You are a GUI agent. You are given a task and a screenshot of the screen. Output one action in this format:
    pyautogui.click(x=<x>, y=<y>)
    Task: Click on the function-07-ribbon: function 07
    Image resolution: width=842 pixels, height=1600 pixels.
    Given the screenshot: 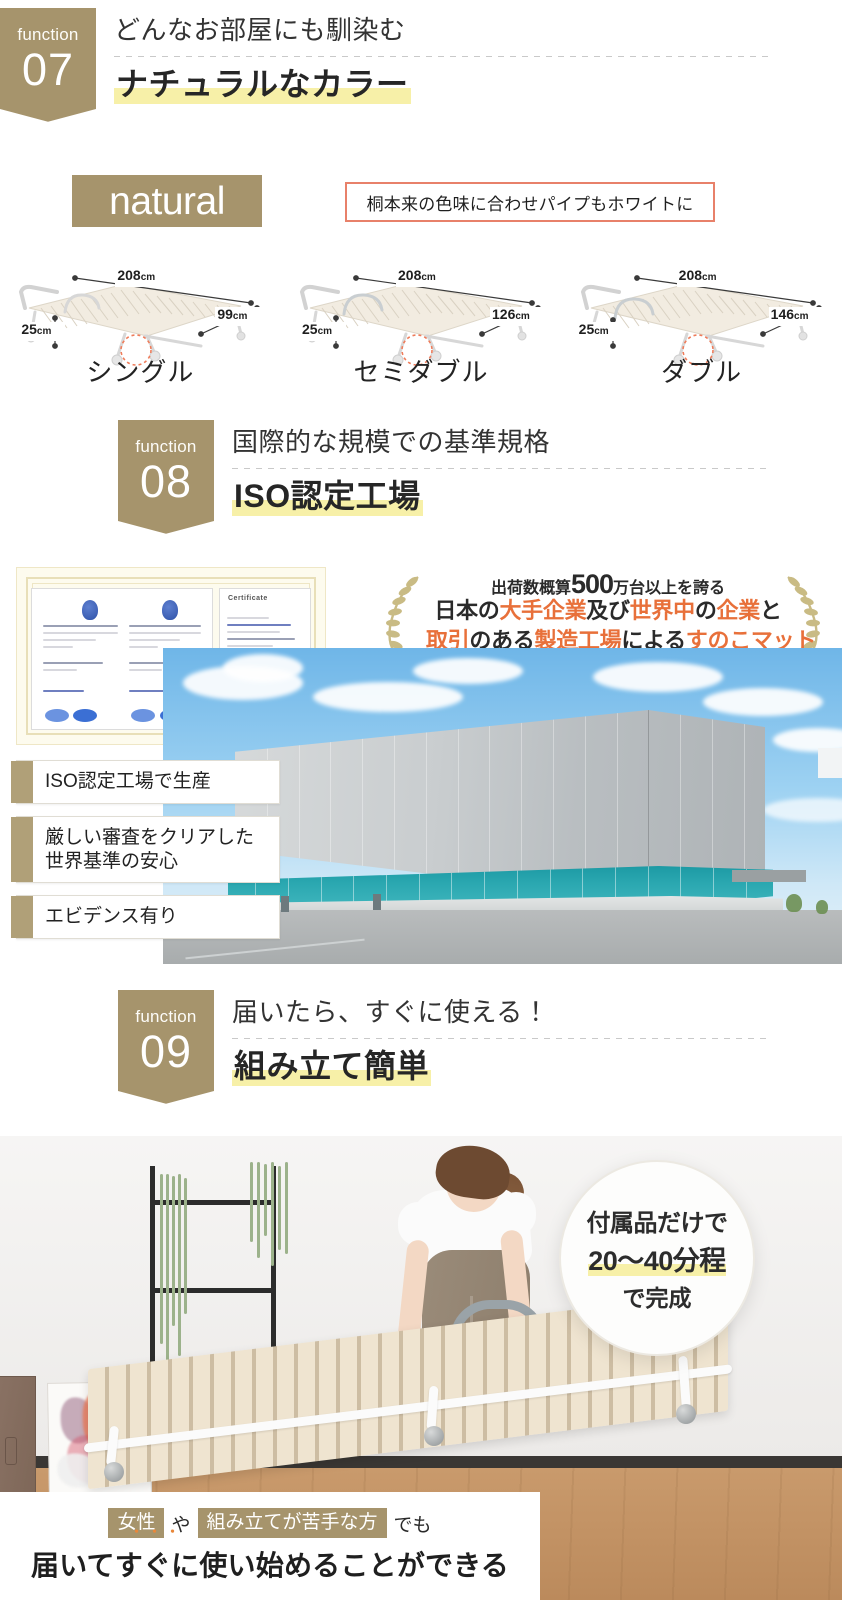 What is the action you would take?
    pyautogui.click(x=48, y=69)
    